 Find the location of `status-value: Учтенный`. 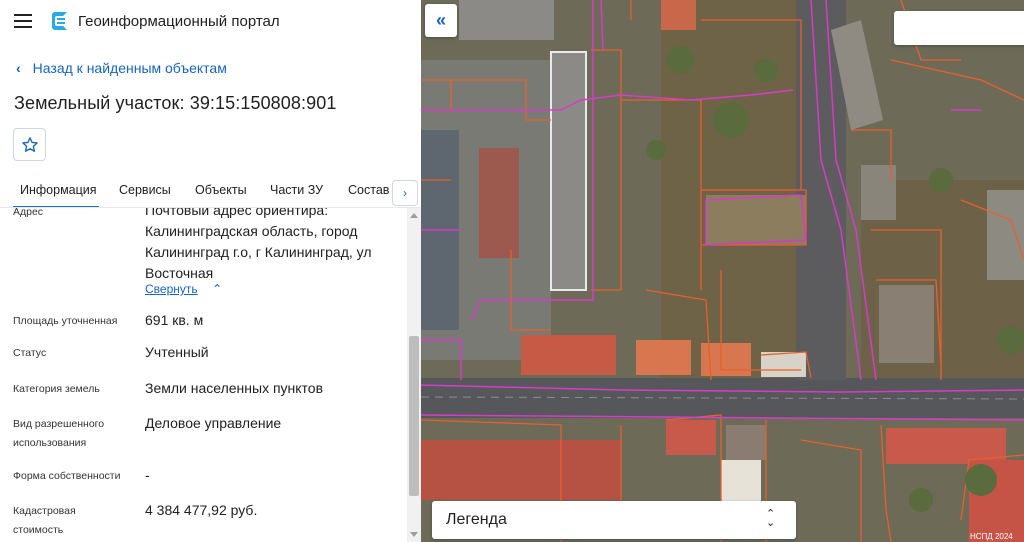

status-value: Учтенный is located at coordinates (177, 352).